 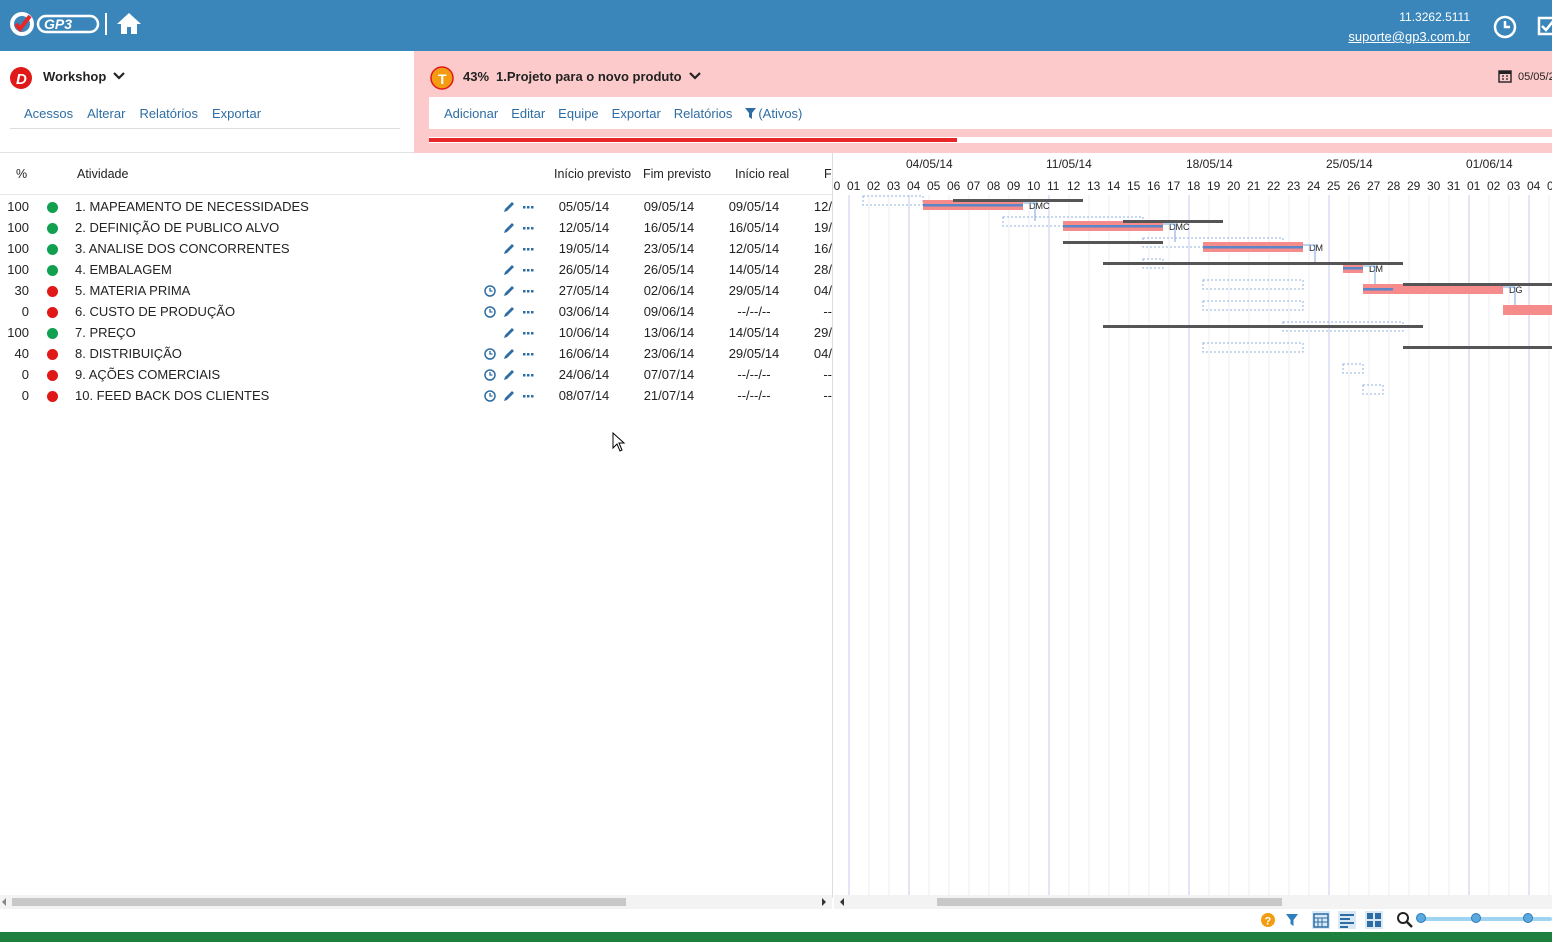 I want to click on menu-equipe: Equipe, so click(x=578, y=113).